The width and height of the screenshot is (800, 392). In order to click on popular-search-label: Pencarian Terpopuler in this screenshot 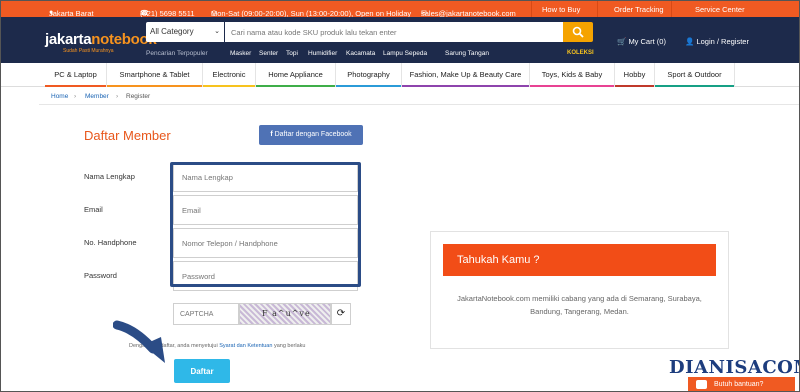, I will do `click(177, 53)`.